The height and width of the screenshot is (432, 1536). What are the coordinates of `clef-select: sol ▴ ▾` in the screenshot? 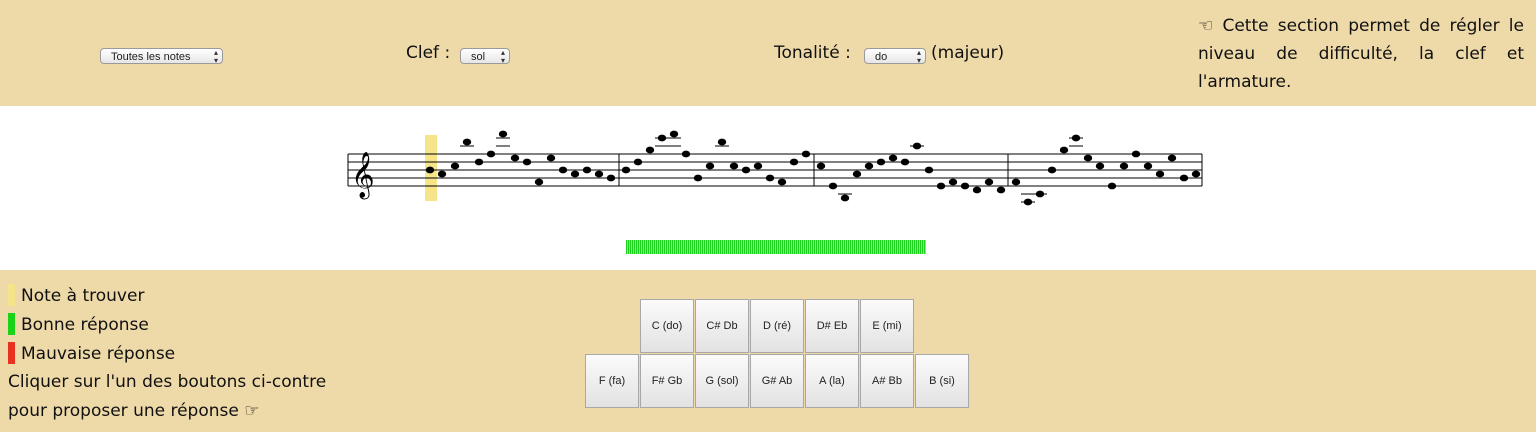 It's located at (485, 56).